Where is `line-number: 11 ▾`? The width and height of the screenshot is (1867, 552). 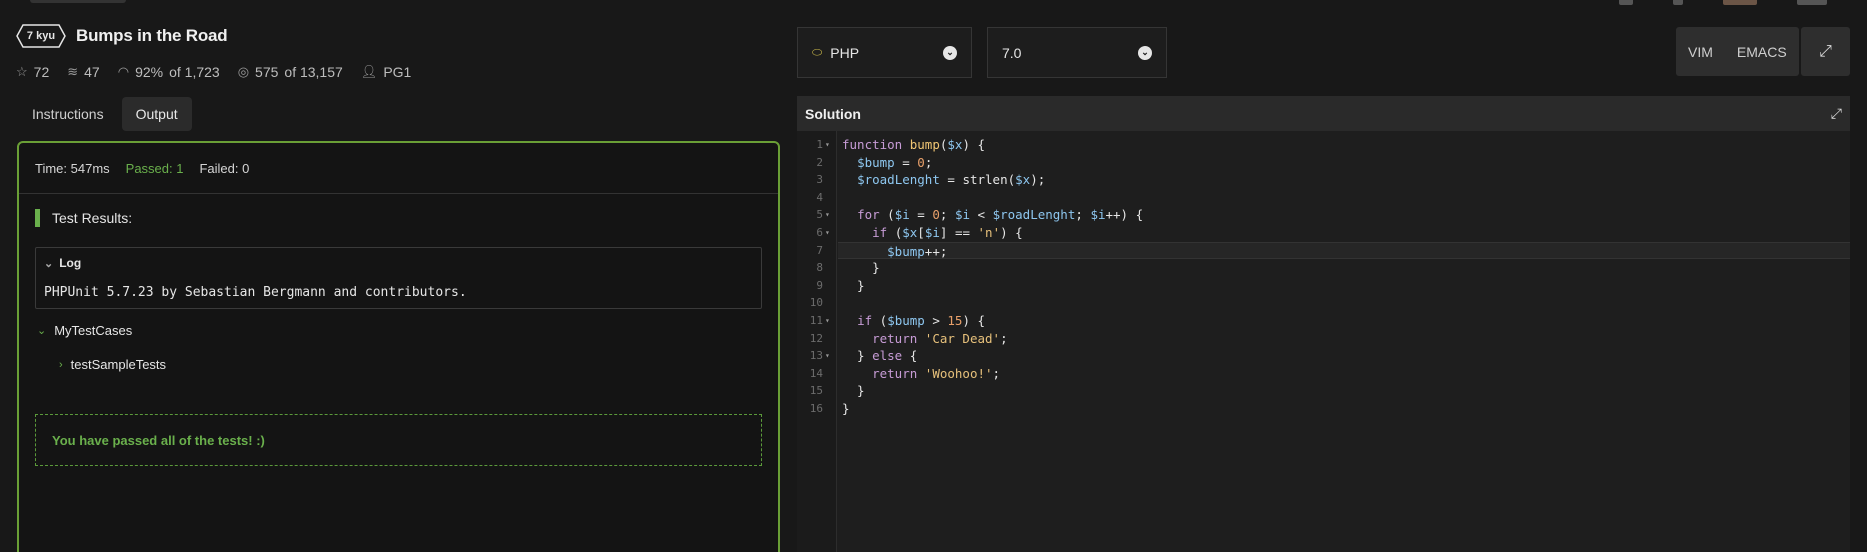
line-number: 11 ▾ is located at coordinates (816, 321).